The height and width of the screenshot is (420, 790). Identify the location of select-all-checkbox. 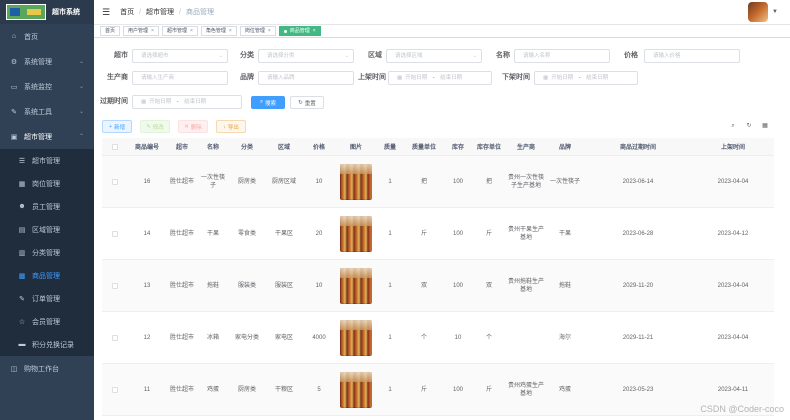
(115, 146).